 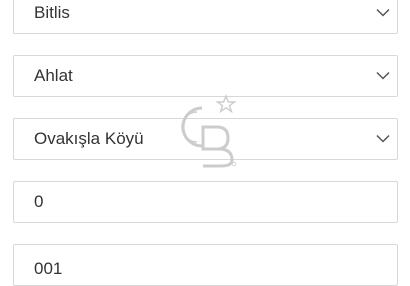 I want to click on numeric-input, so click(x=204, y=202).